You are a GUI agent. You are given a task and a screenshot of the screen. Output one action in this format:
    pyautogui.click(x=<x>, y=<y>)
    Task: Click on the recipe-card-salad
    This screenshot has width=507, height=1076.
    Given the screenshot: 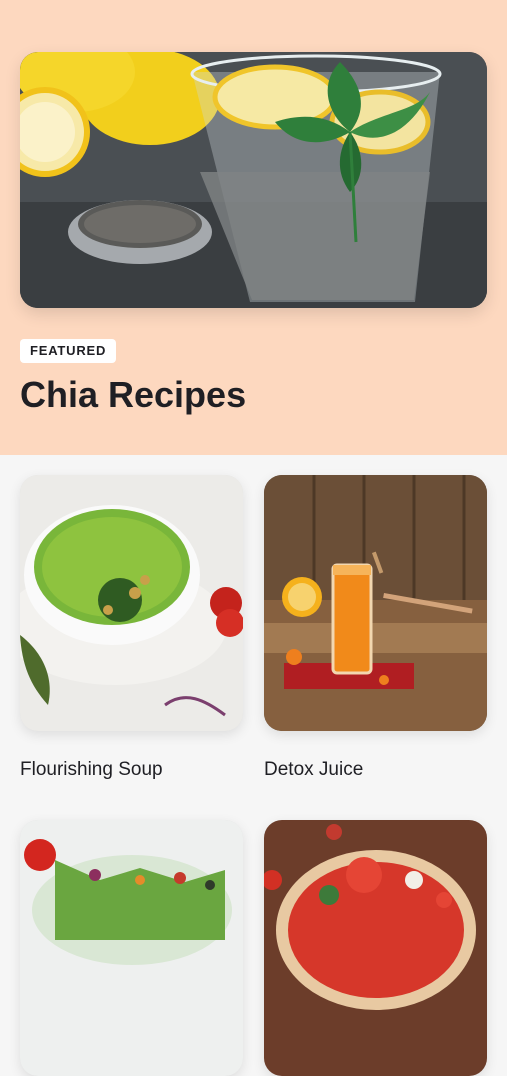 What is the action you would take?
    pyautogui.click(x=131, y=948)
    